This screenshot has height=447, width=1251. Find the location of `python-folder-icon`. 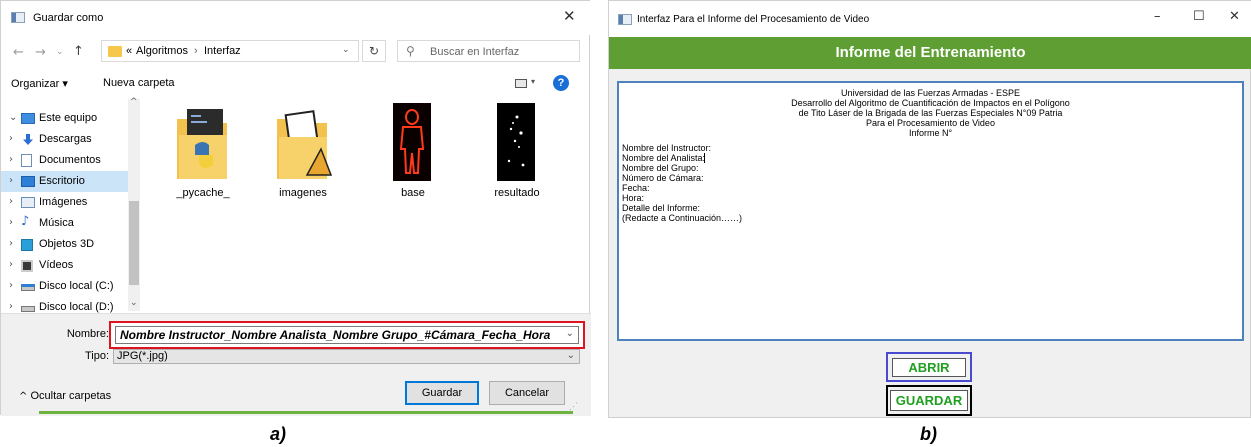

python-folder-icon is located at coordinates (202, 144).